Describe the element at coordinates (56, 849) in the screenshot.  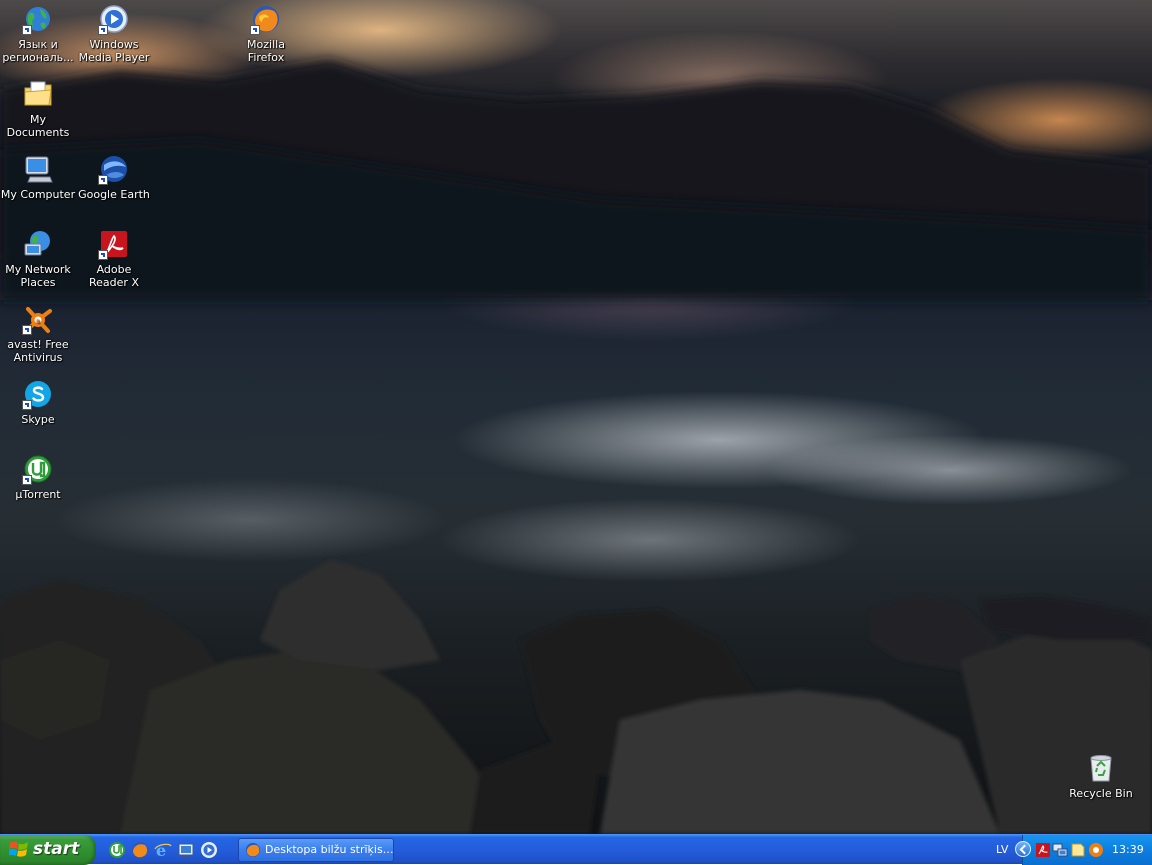
I see `start-label: start` at that location.